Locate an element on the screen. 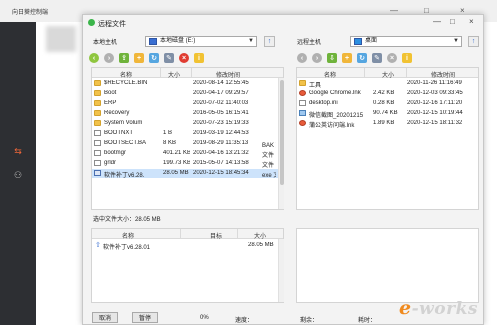  transfer-row: ⇧ 软件补丁v6.28.01 28.05 MB is located at coordinates (187, 246).